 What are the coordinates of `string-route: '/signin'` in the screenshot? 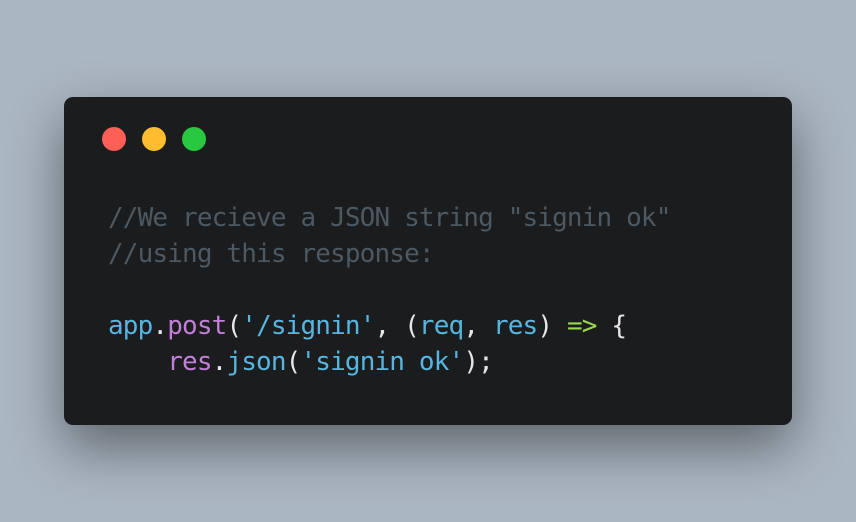 It's located at (308, 326).